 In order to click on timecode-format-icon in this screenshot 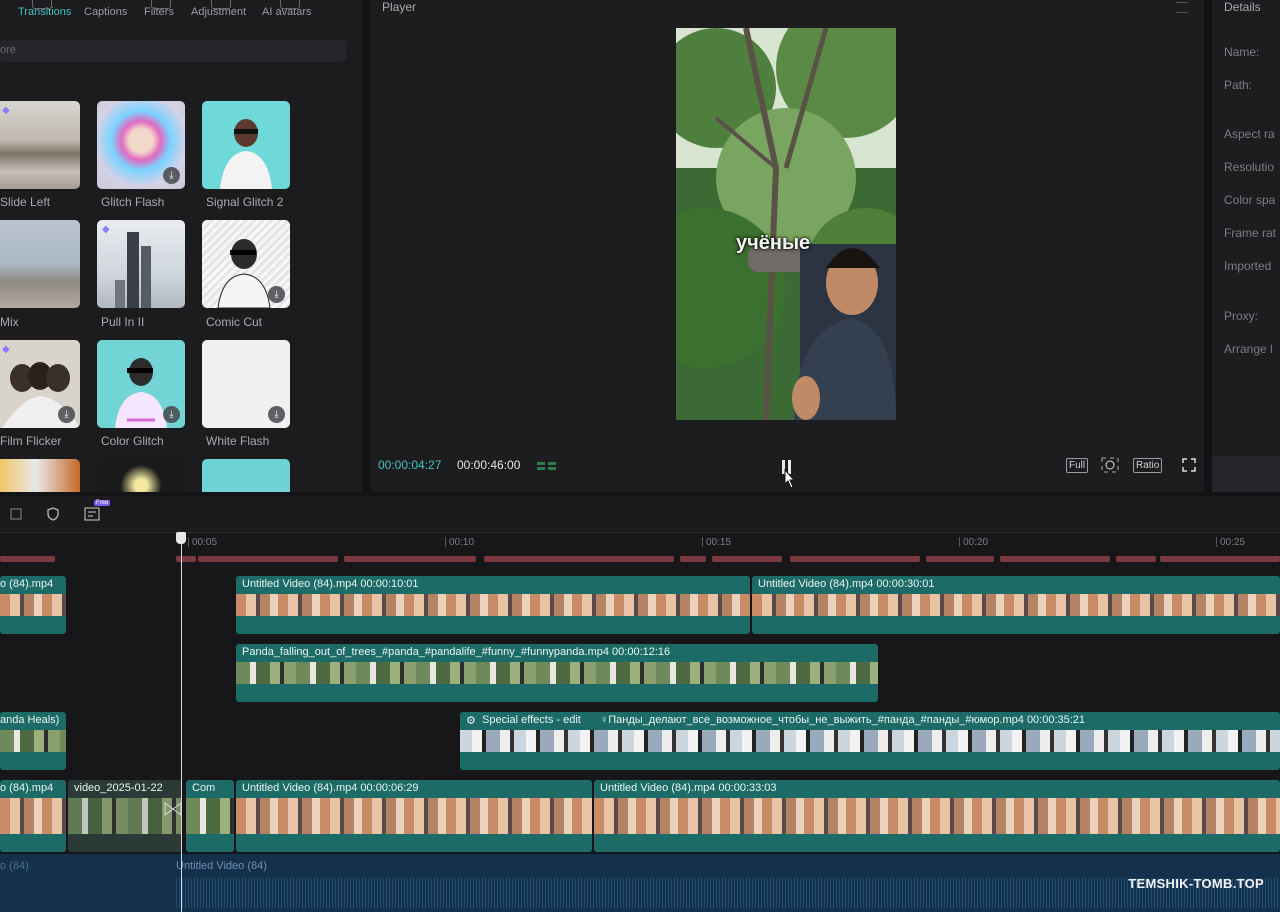, I will do `click(547, 466)`.